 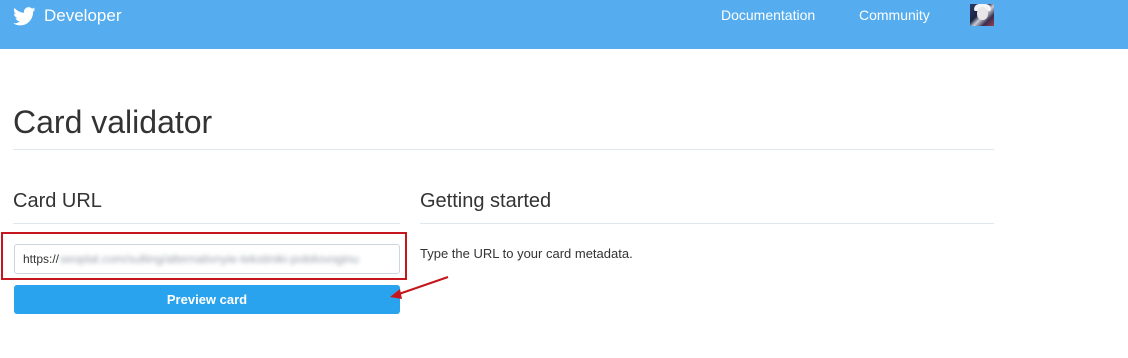 I want to click on preview-card-button: Preview card, so click(x=207, y=299).